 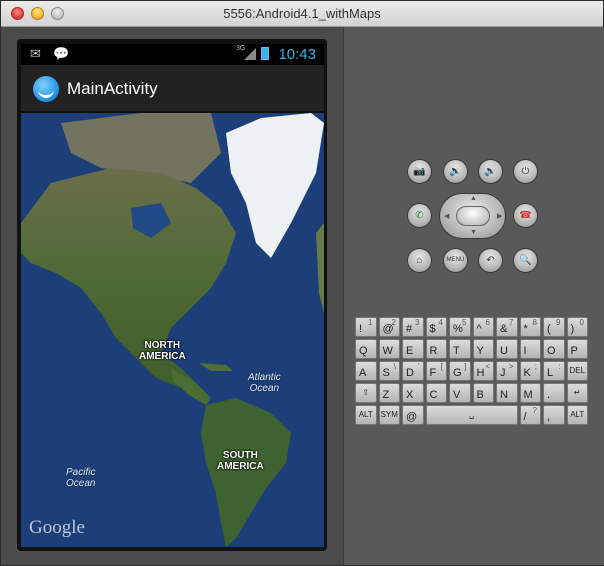 What do you see at coordinates (554, 349) in the screenshot?
I see `key-o: O` at bounding box center [554, 349].